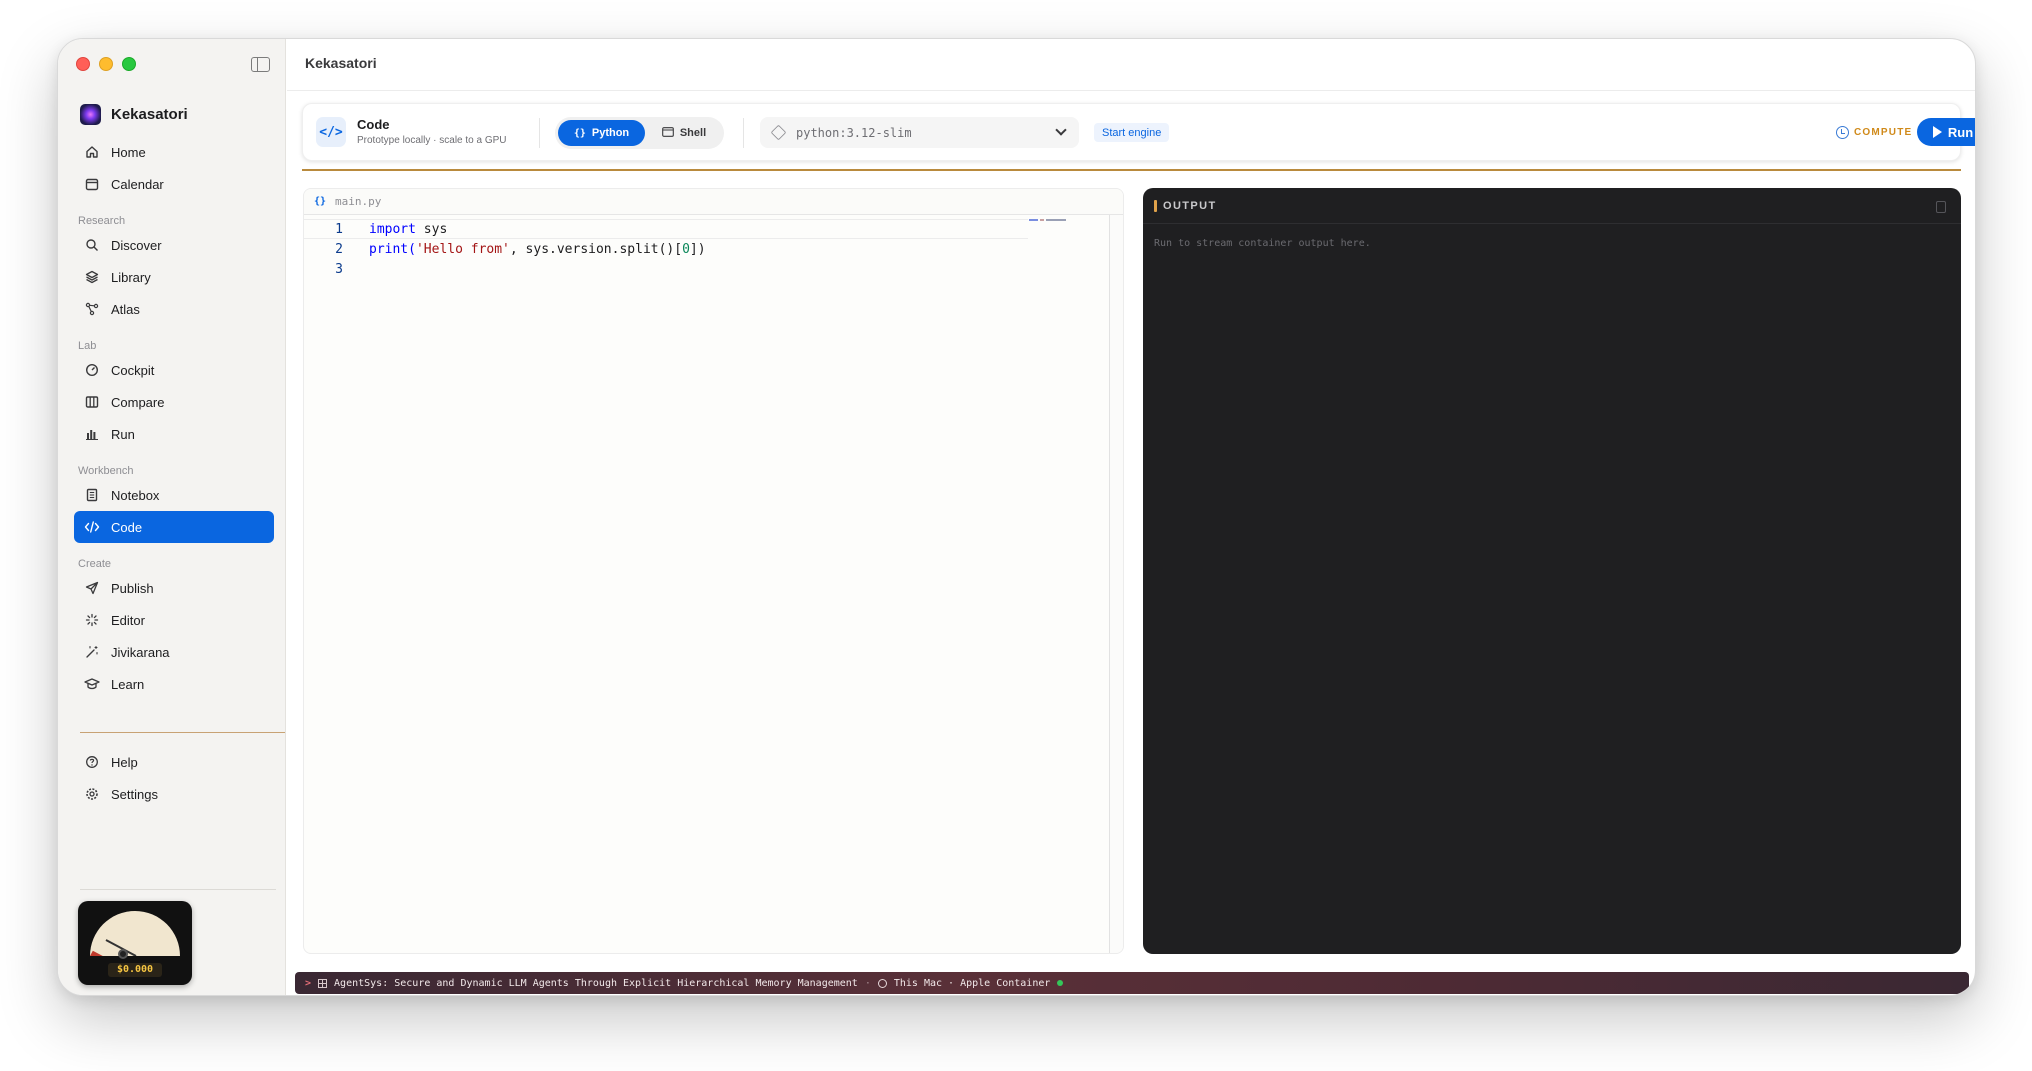 This screenshot has width=2032, height=1071. What do you see at coordinates (462, 249) in the screenshot?
I see `code-string: 'Hello from'` at bounding box center [462, 249].